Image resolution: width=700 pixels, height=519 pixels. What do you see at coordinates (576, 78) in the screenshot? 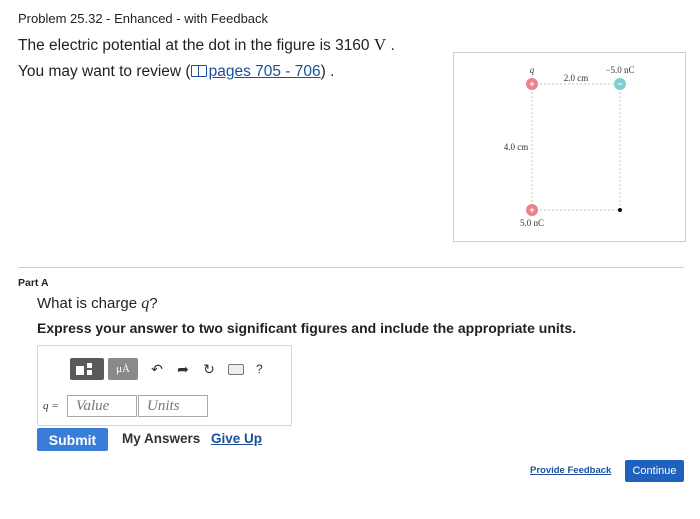
I see `label-horizontal-distance: 2.0 cm` at bounding box center [576, 78].